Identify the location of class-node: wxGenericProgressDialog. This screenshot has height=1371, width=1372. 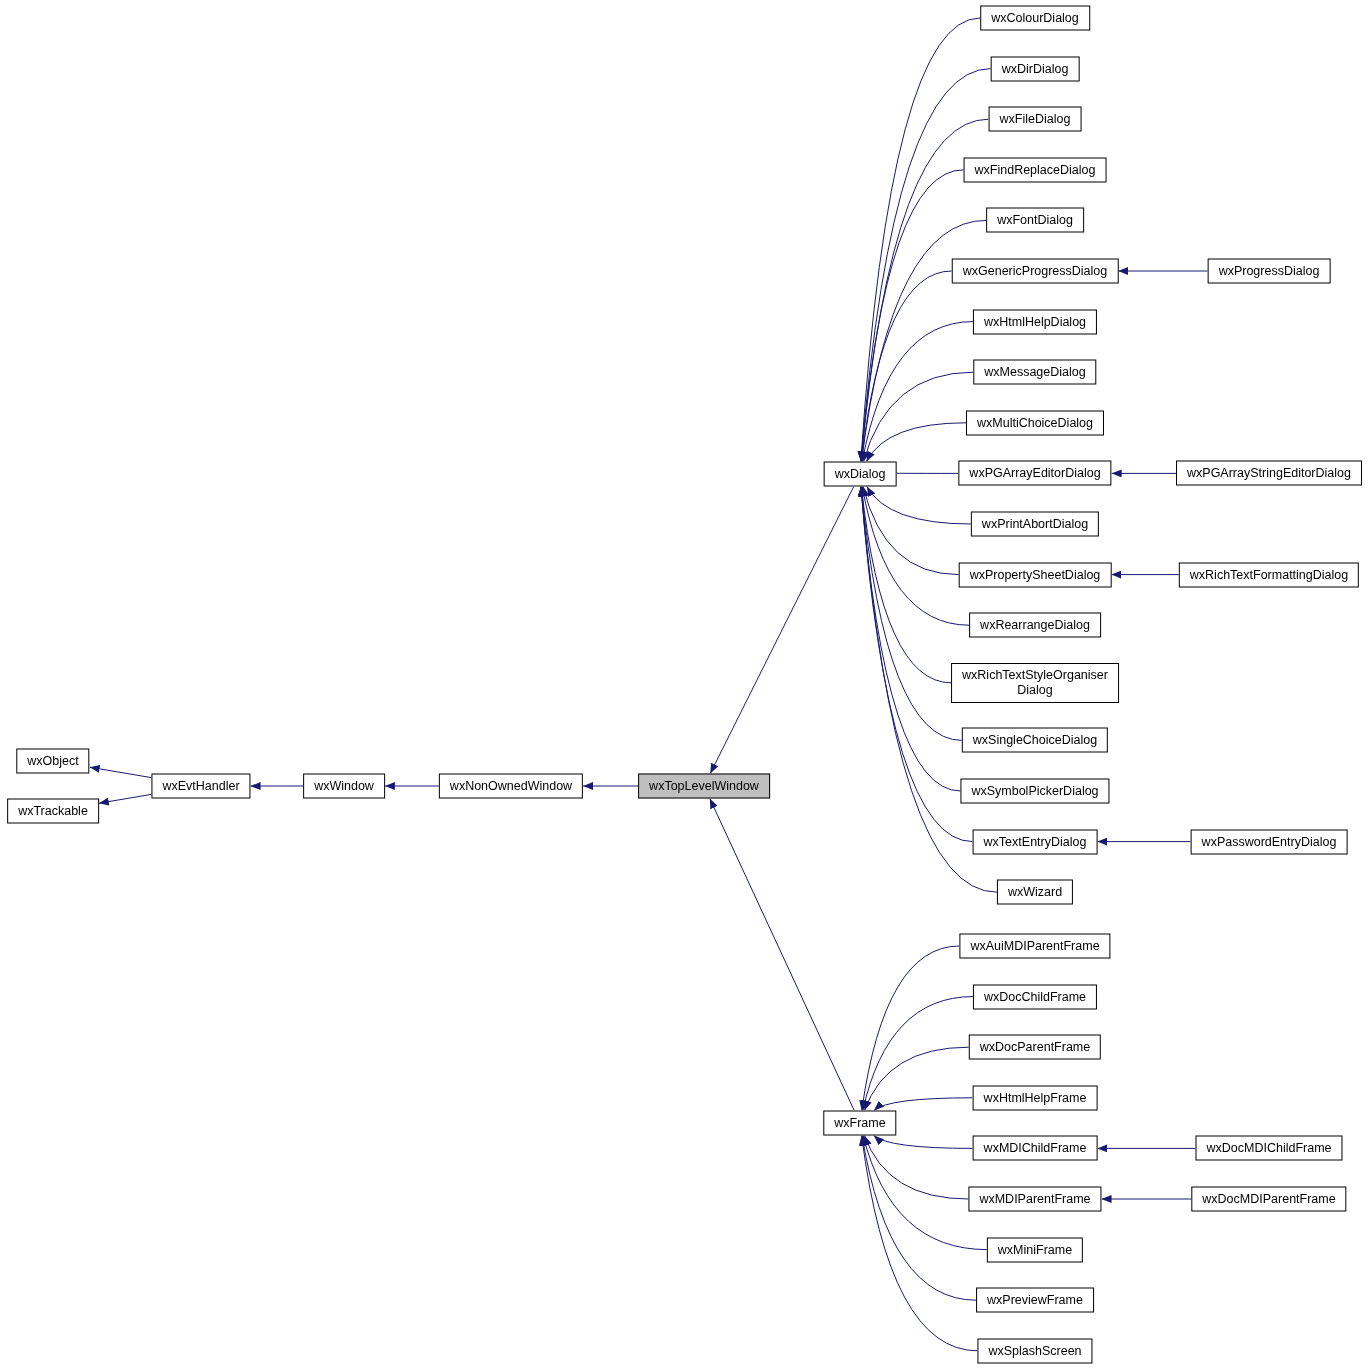
(1035, 271).